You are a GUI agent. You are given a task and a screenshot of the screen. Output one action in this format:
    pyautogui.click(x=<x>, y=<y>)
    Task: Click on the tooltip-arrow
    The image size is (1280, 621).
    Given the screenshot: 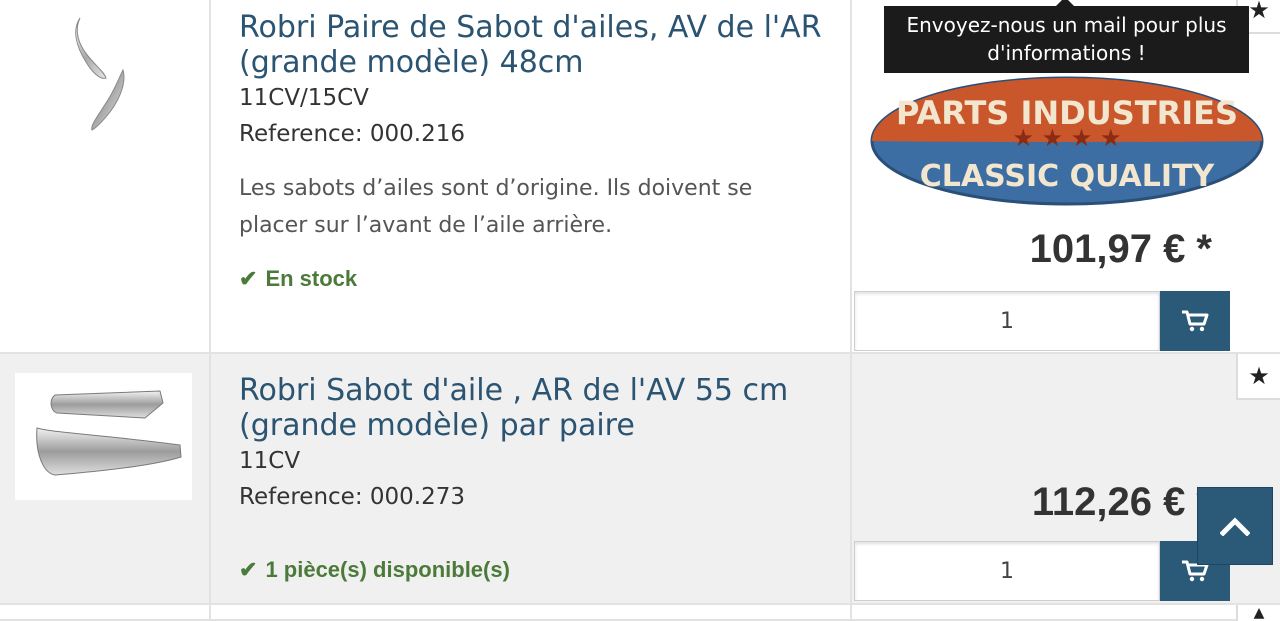 What is the action you would take?
    pyautogui.click(x=1065, y=3)
    